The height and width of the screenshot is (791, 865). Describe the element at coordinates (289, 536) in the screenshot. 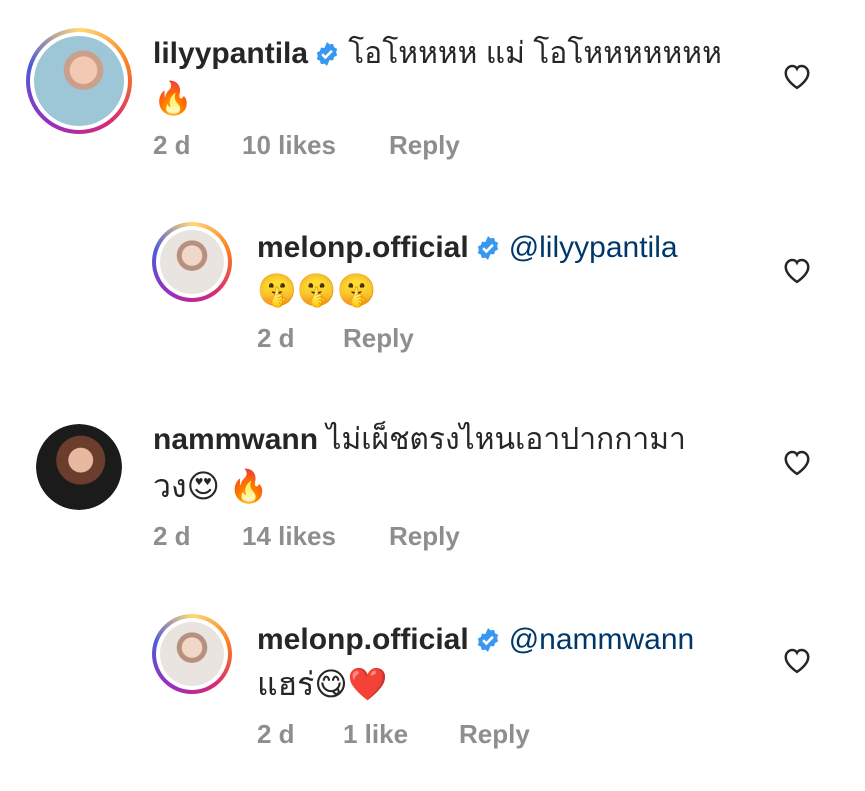

I see `comment-likes-count: 14 likes` at that location.